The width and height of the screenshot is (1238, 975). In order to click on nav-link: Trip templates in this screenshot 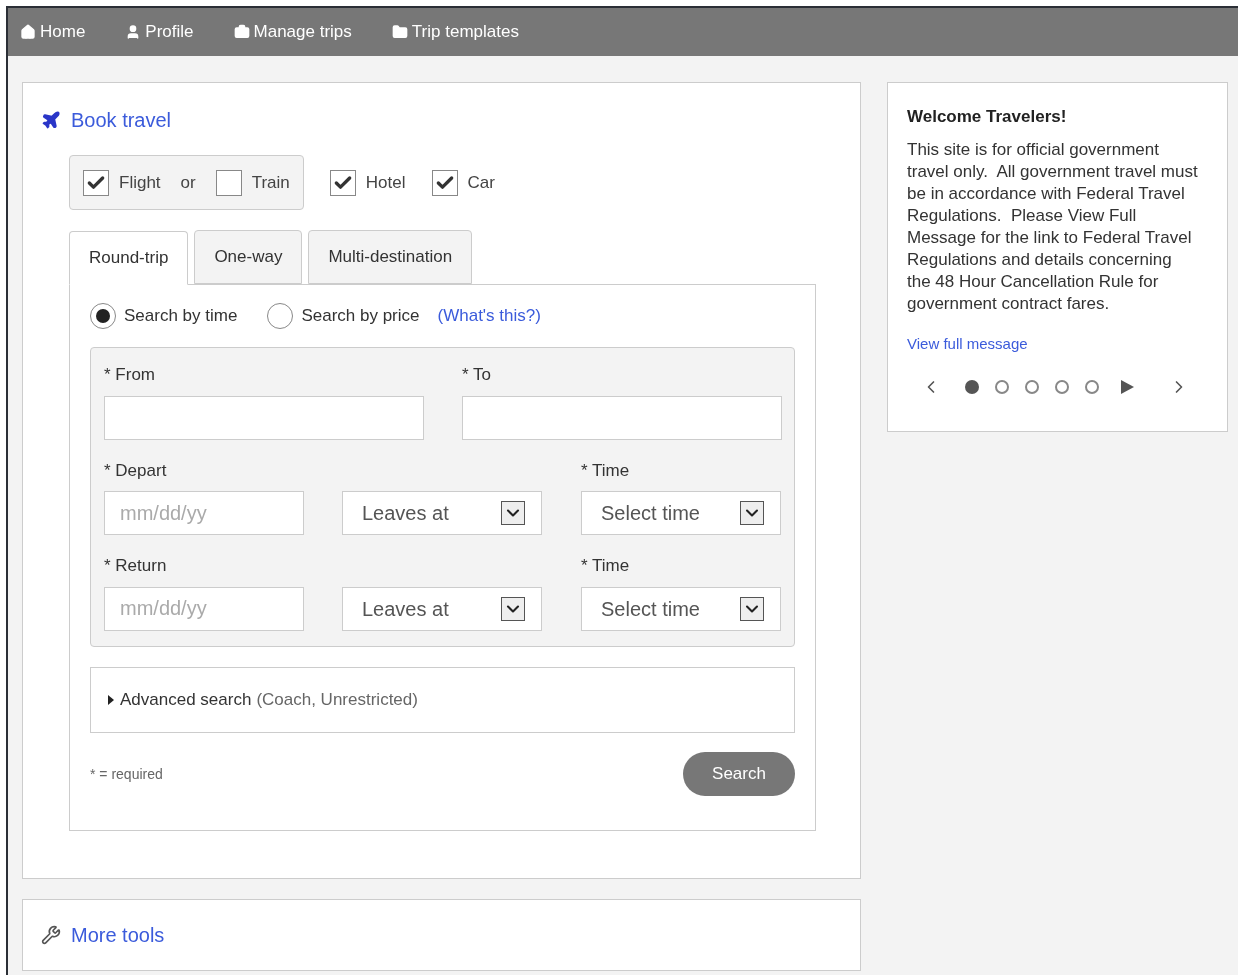, I will do `click(455, 32)`.